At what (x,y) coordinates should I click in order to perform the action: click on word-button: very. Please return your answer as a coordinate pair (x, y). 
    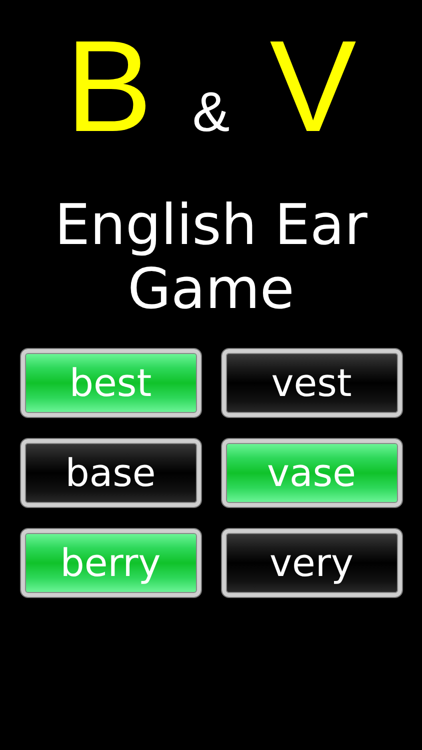
    Looking at the image, I should click on (312, 563).